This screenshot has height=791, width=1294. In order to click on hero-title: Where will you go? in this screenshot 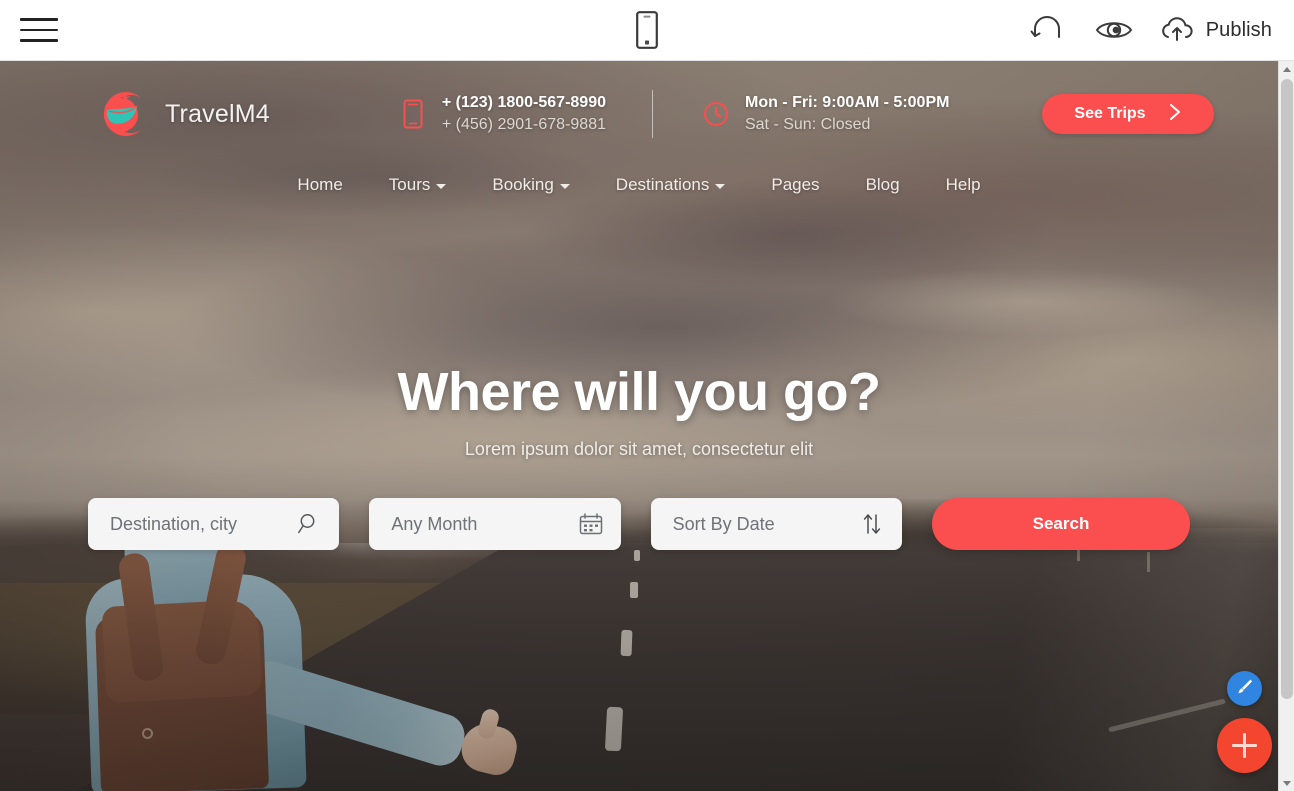, I will do `click(639, 392)`.